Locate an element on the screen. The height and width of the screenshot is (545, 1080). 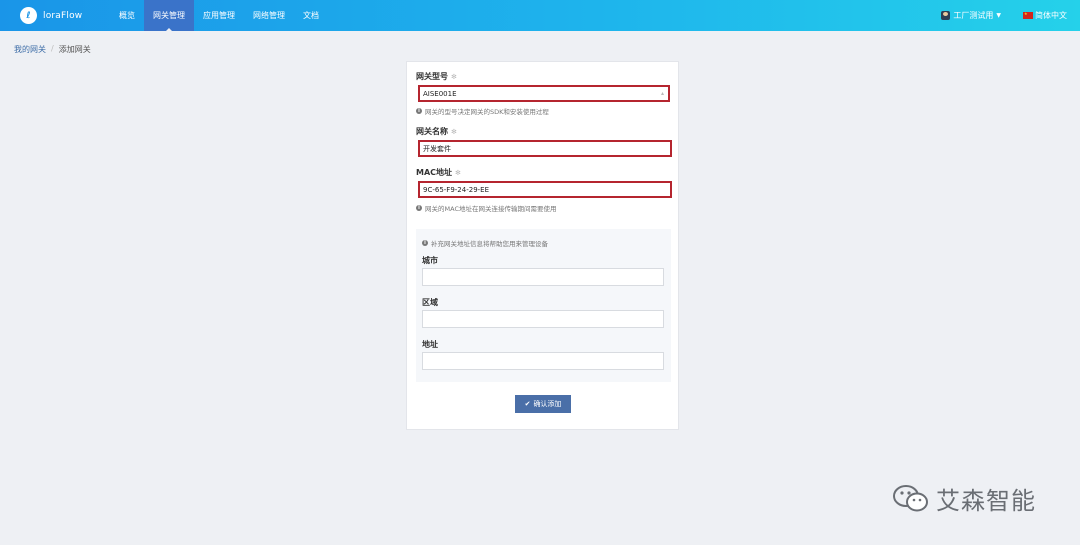
nav-menu: 概览 网关管理 应用管理 网络管理 文档 is located at coordinates (219, 15).